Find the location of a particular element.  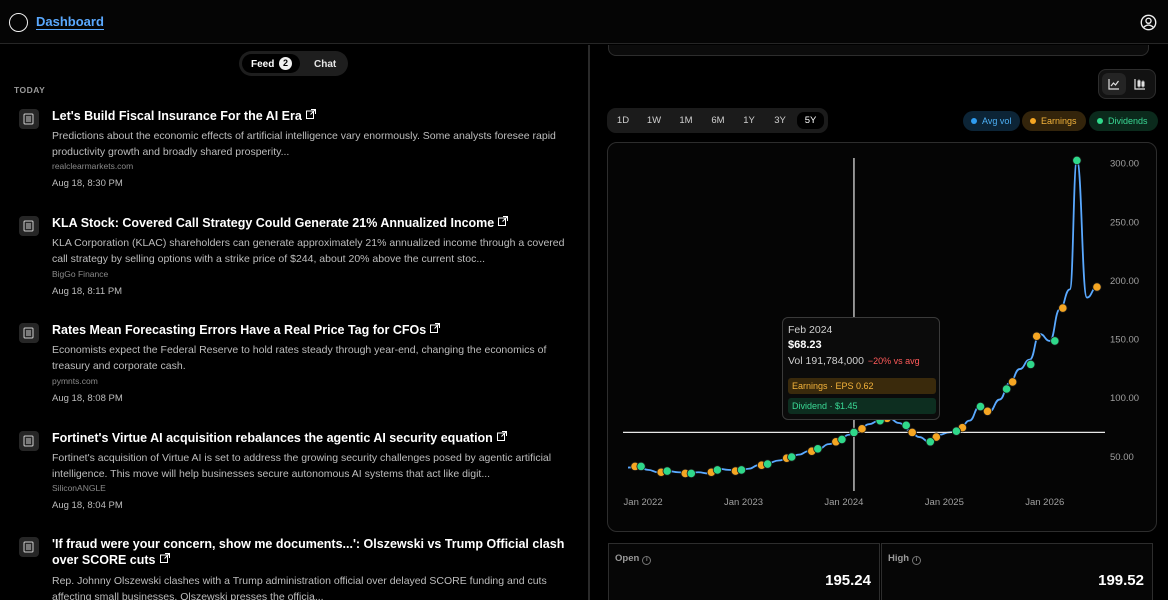

x-tick-label: Jan 2024 is located at coordinates (843, 502).